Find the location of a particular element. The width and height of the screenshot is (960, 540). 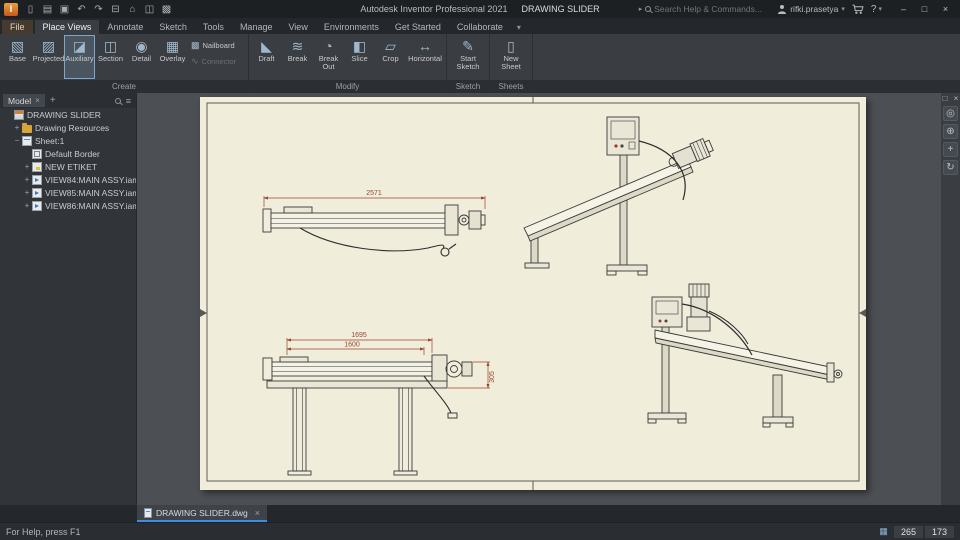

create-small-buttons: ▩ Nailboard ∿ Connector is located at coordinates (217, 57).